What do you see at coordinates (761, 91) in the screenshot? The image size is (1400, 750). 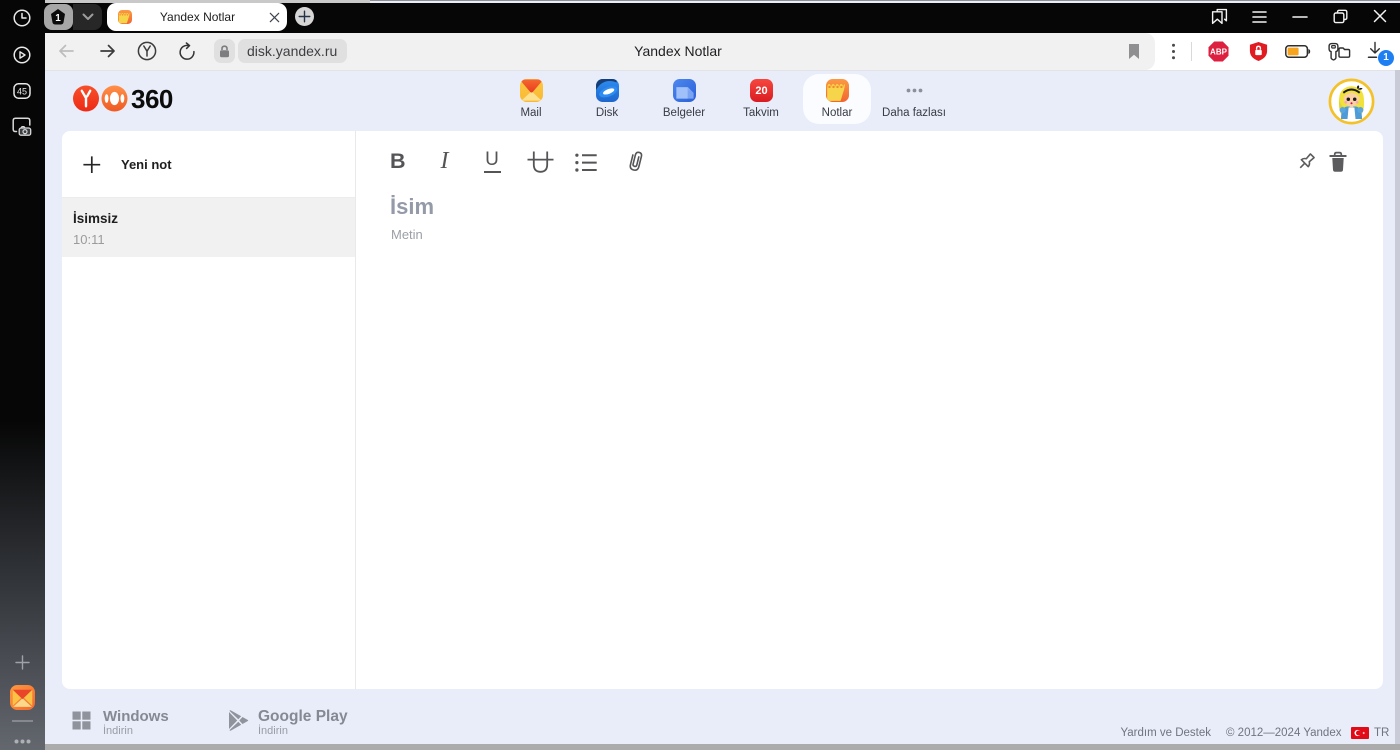 I see `svg-text: 20` at bounding box center [761, 91].